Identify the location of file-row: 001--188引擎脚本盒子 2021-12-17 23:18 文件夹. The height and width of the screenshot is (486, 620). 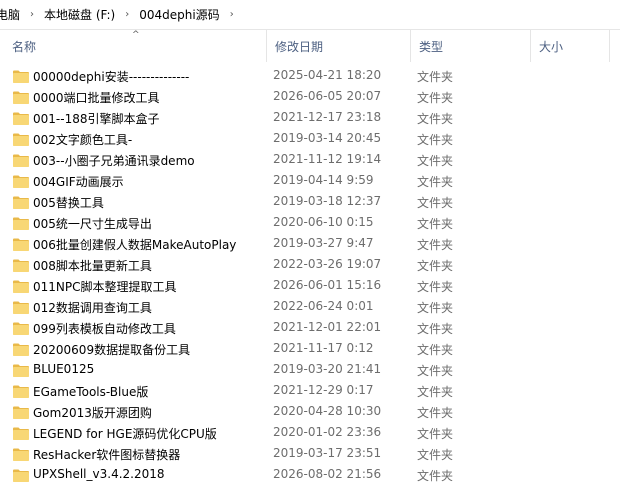
(310, 118).